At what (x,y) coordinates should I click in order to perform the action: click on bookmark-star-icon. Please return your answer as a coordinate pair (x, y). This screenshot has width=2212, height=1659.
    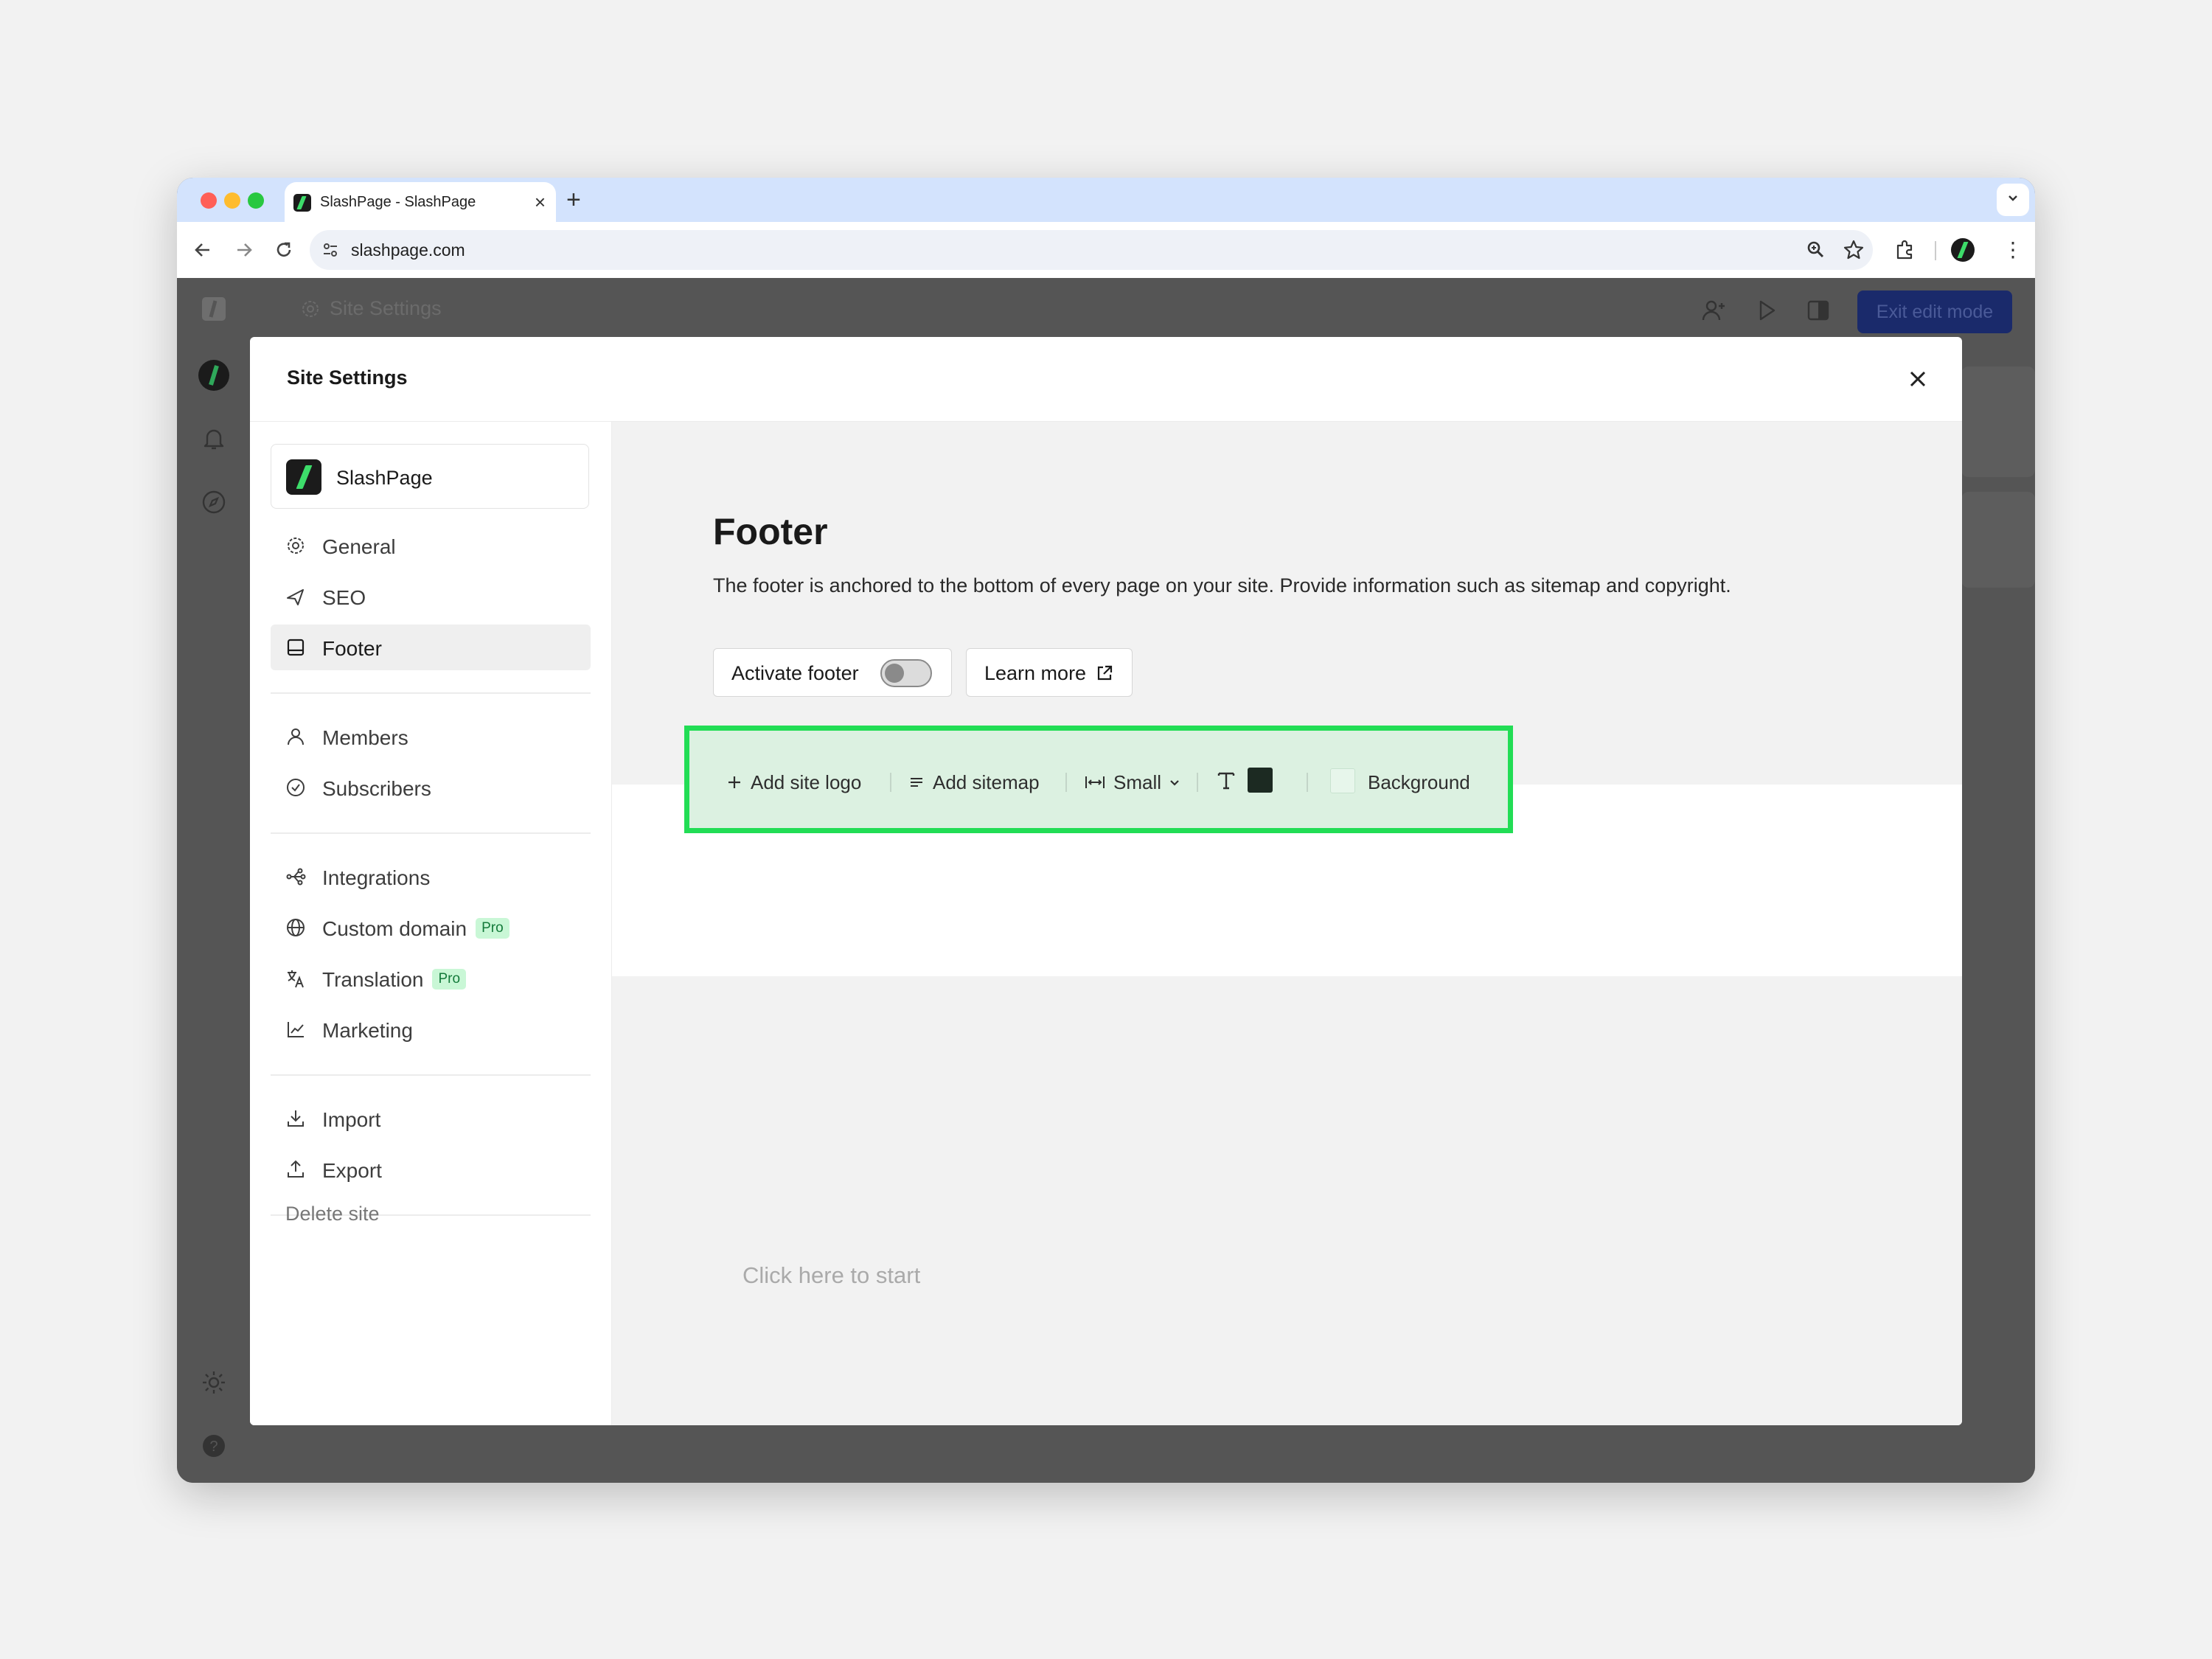
    Looking at the image, I should click on (1853, 250).